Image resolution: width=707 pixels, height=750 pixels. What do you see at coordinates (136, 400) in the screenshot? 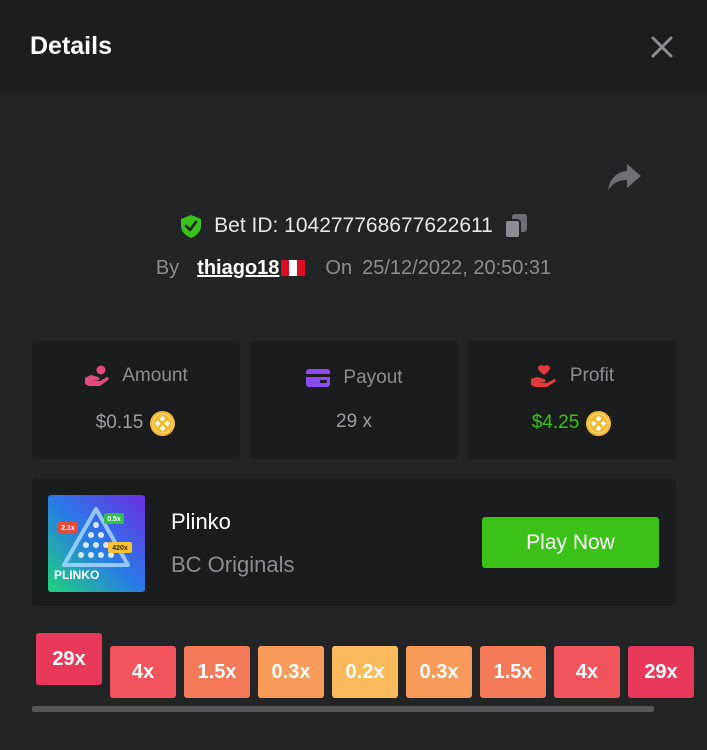
I see `amount-card: Amount $0.15` at bounding box center [136, 400].